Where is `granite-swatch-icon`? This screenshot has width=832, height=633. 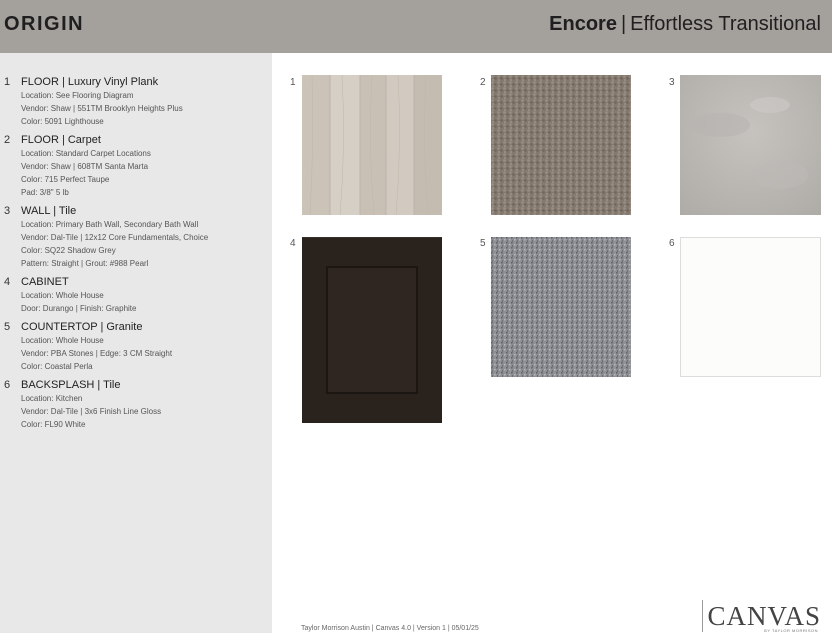 granite-swatch-icon is located at coordinates (561, 307).